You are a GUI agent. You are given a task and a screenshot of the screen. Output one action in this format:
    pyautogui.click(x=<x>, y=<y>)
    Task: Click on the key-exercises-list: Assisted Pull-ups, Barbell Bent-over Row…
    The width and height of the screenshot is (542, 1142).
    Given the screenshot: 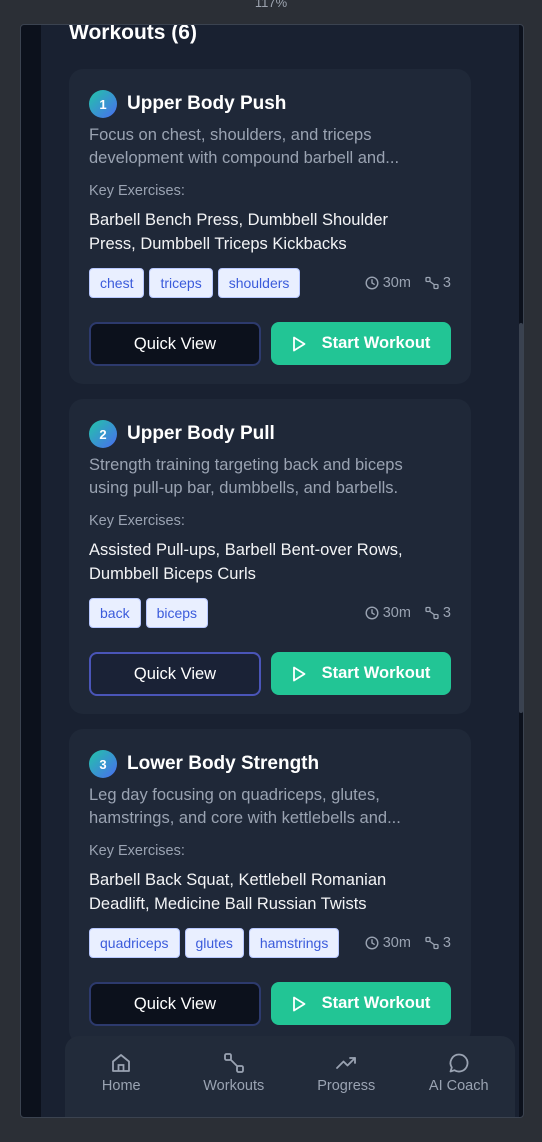 What is the action you would take?
    pyautogui.click(x=246, y=562)
    